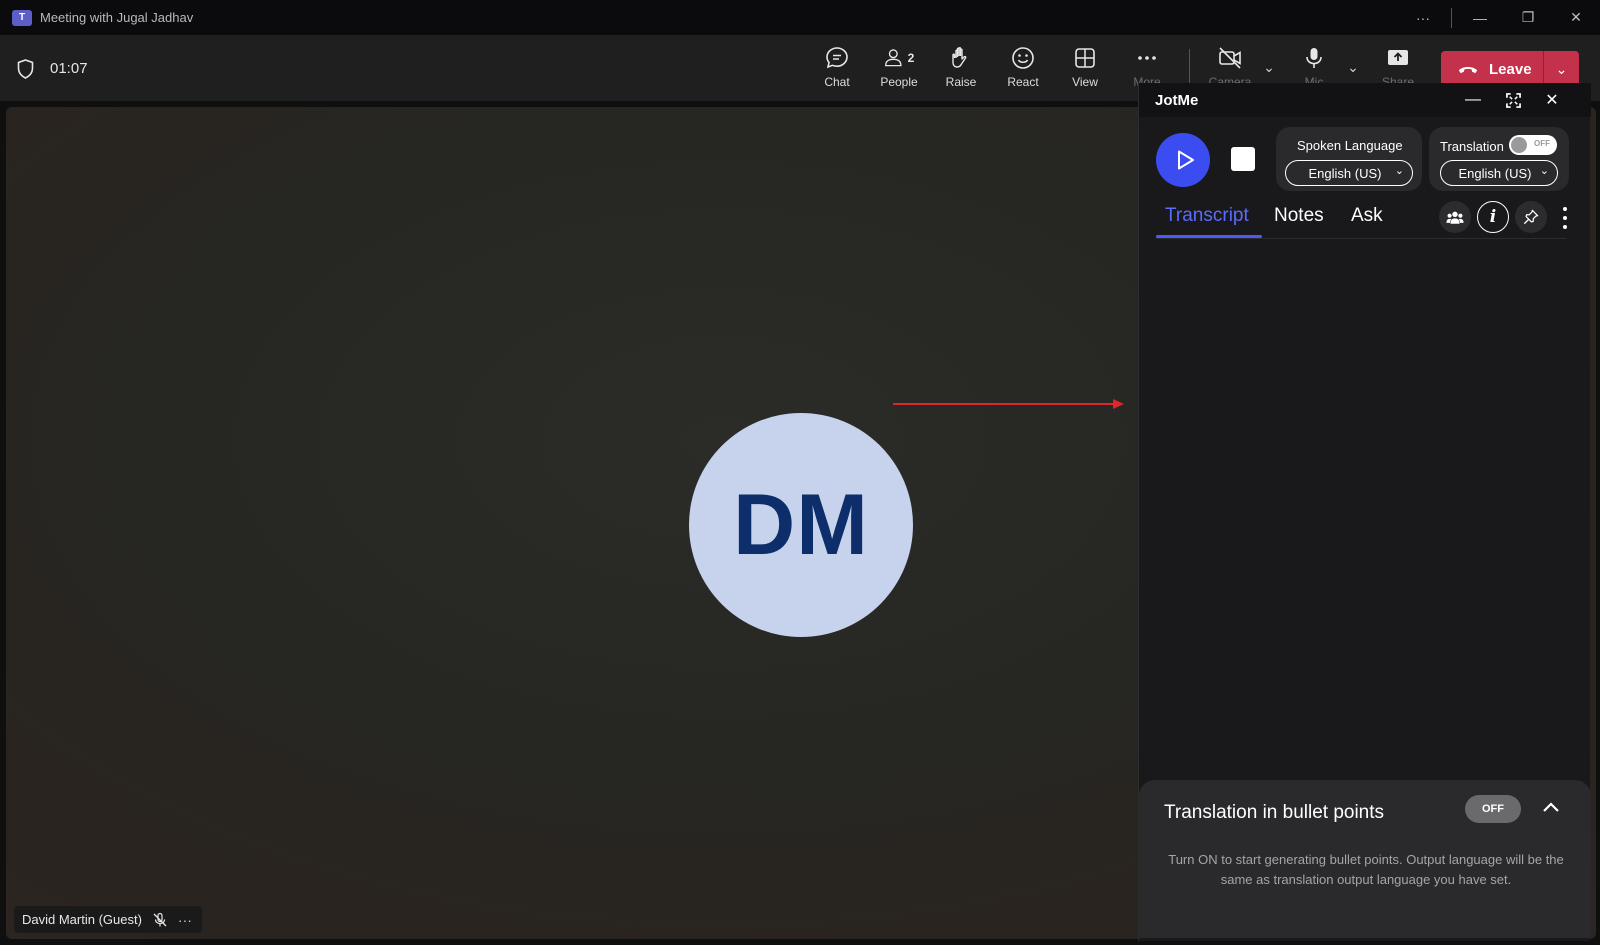  I want to click on spoken-language-card: Spoken Language English (US) ⌄, so click(1349, 159).